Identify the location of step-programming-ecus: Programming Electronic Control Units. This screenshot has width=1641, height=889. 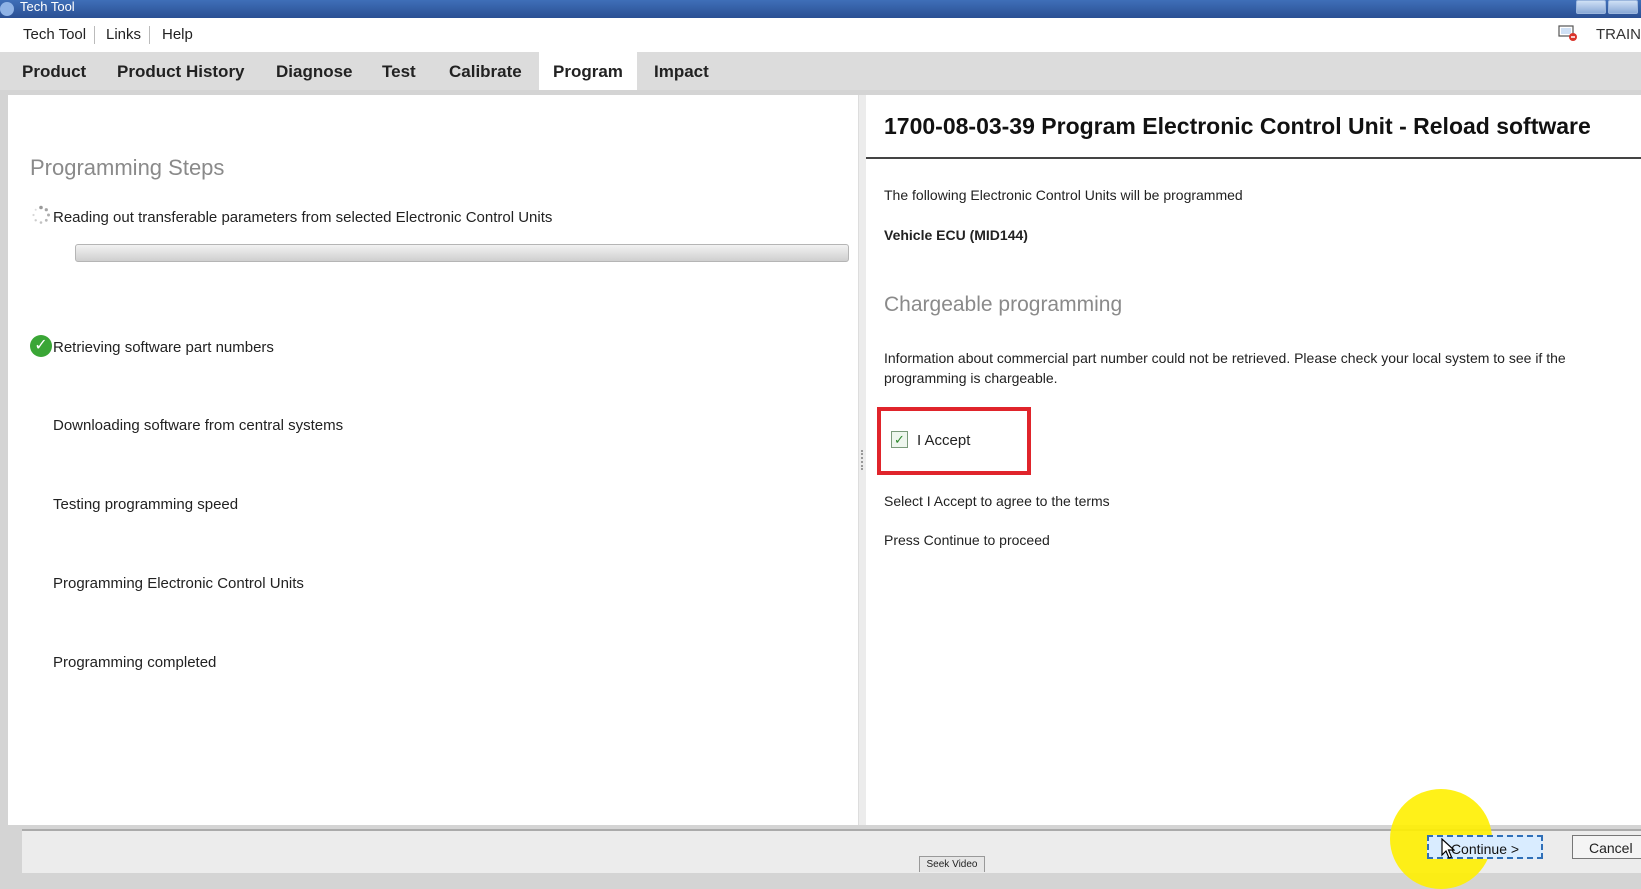
(178, 583).